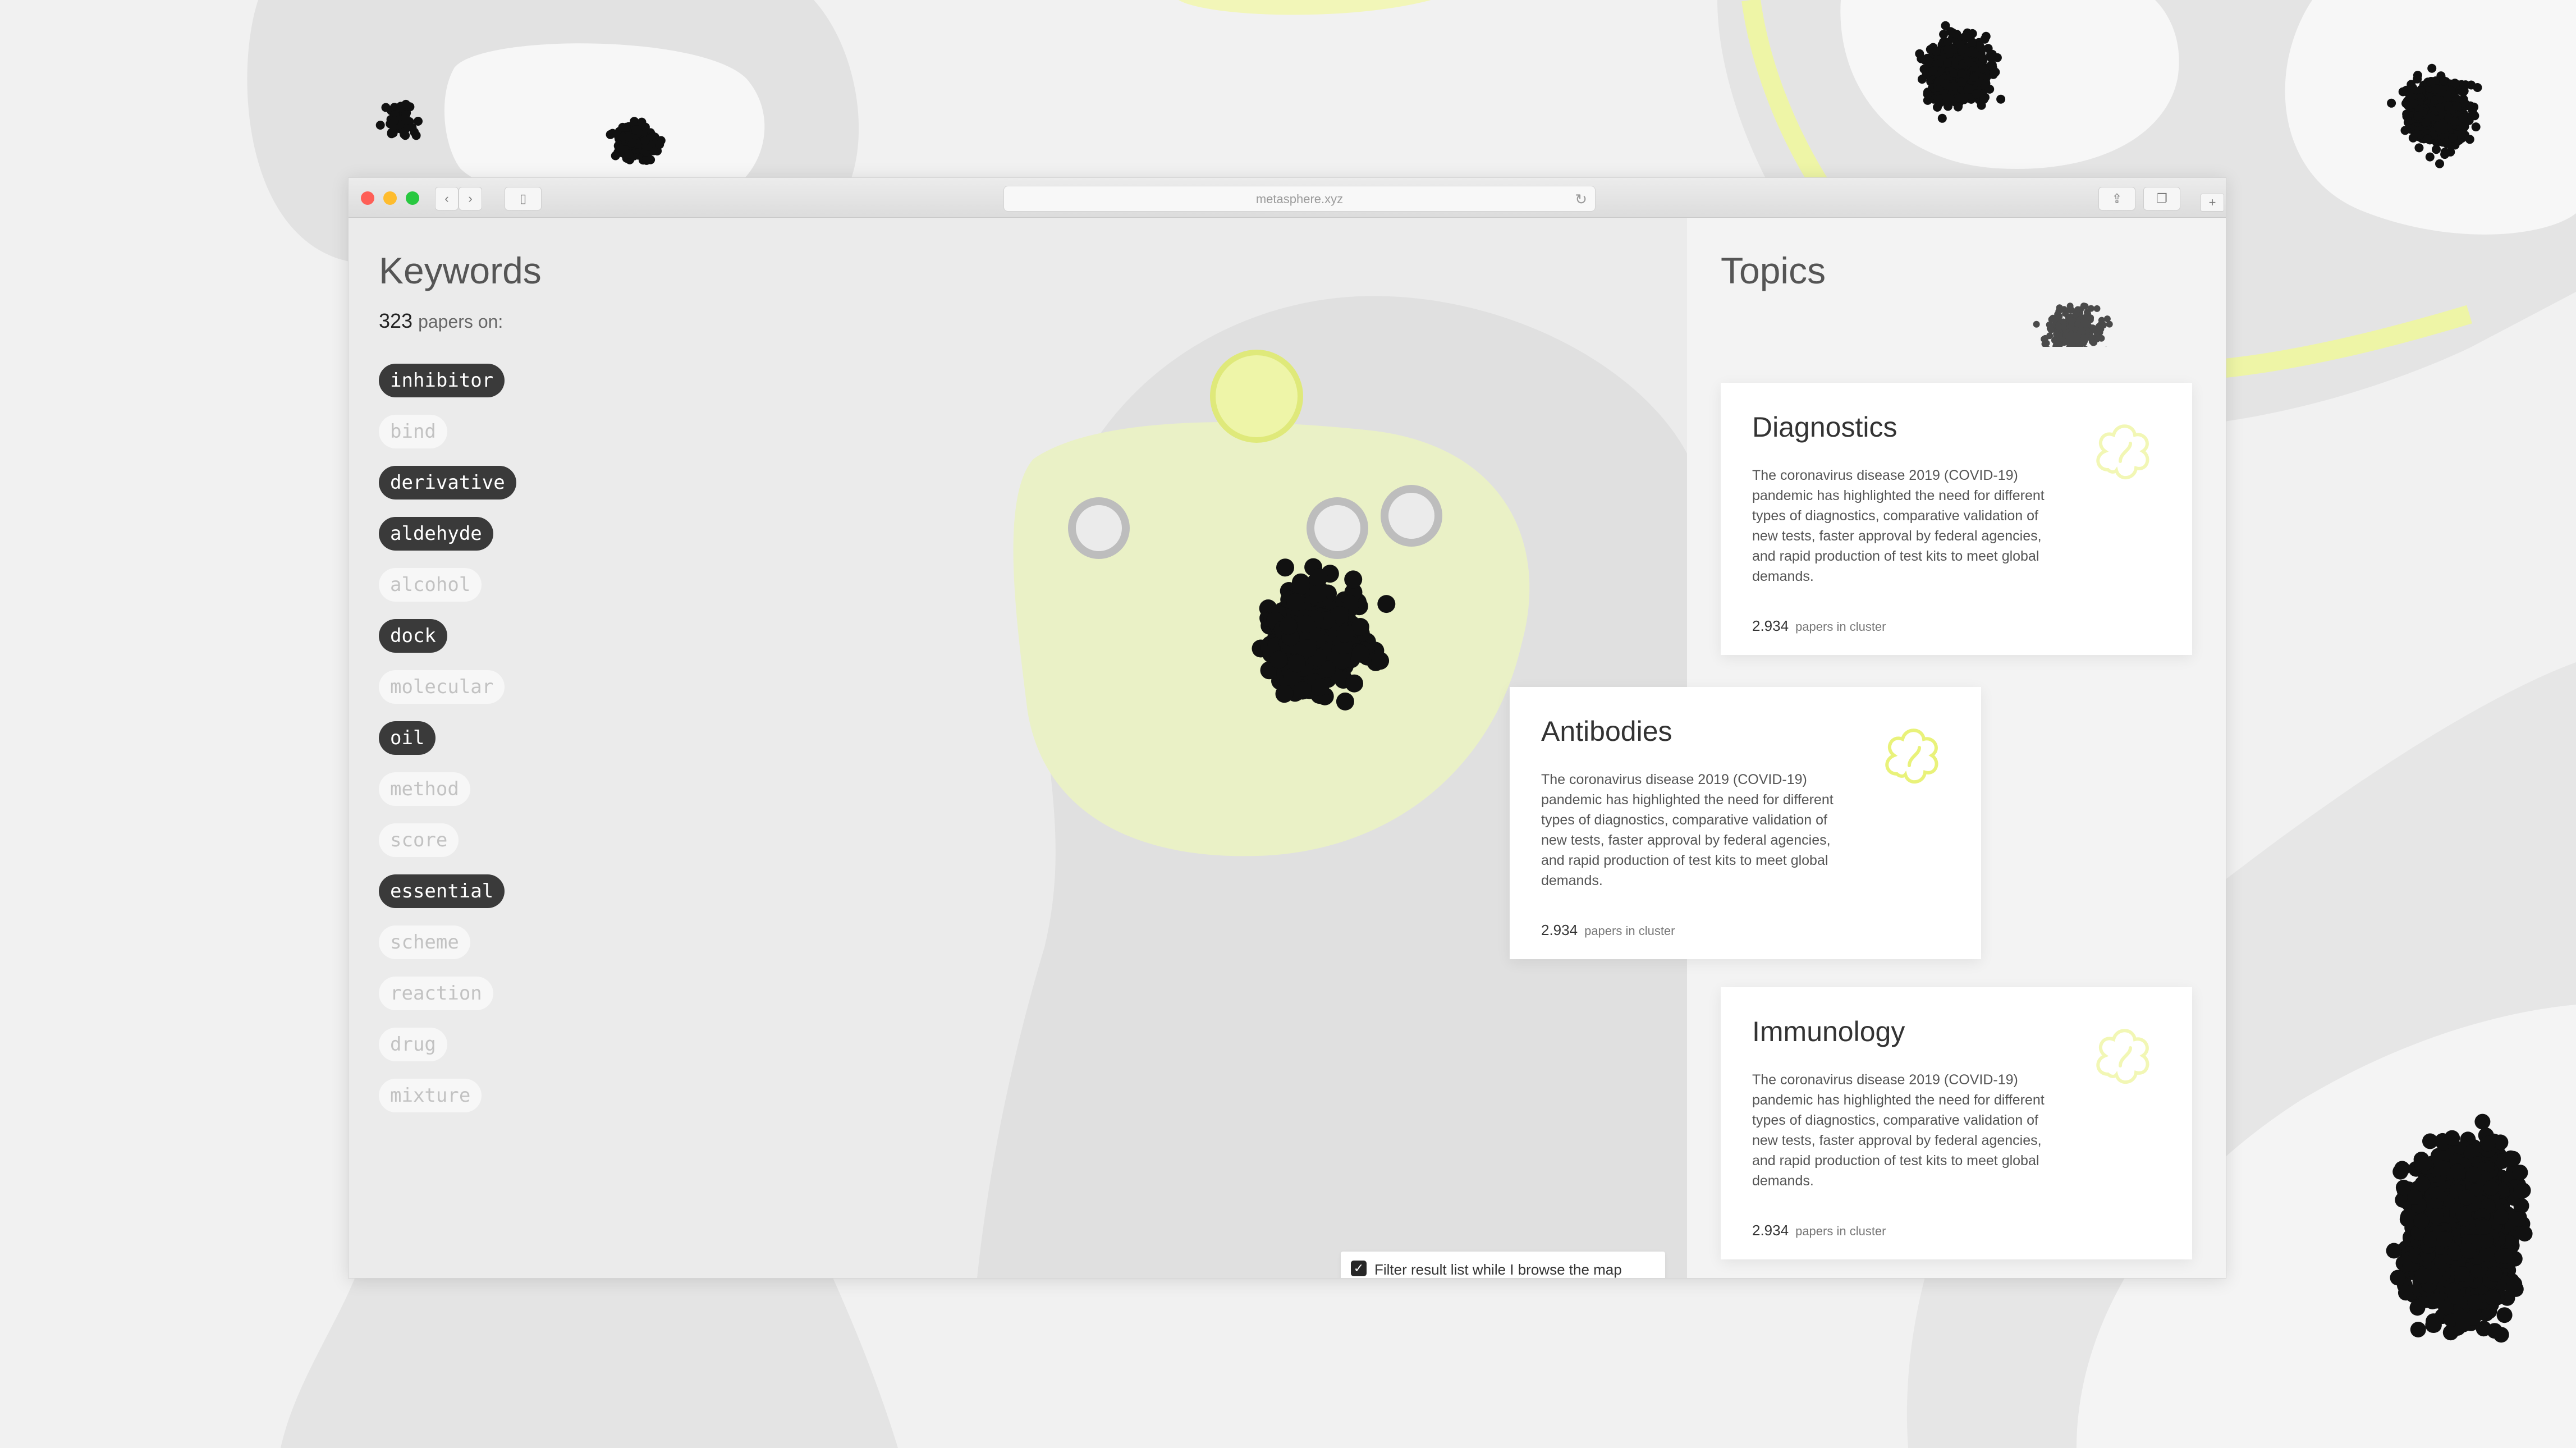 This screenshot has width=2576, height=1448. I want to click on keyword-tag-alcohol: alcohol, so click(430, 585).